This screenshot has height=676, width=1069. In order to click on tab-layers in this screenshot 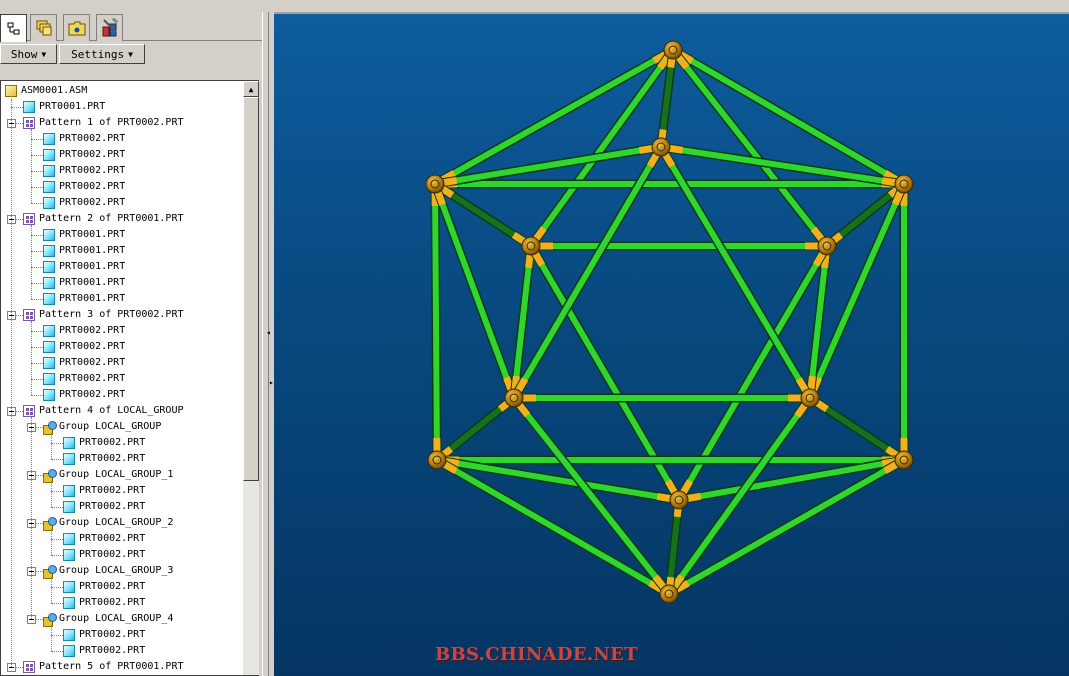, I will do `click(43, 27)`.